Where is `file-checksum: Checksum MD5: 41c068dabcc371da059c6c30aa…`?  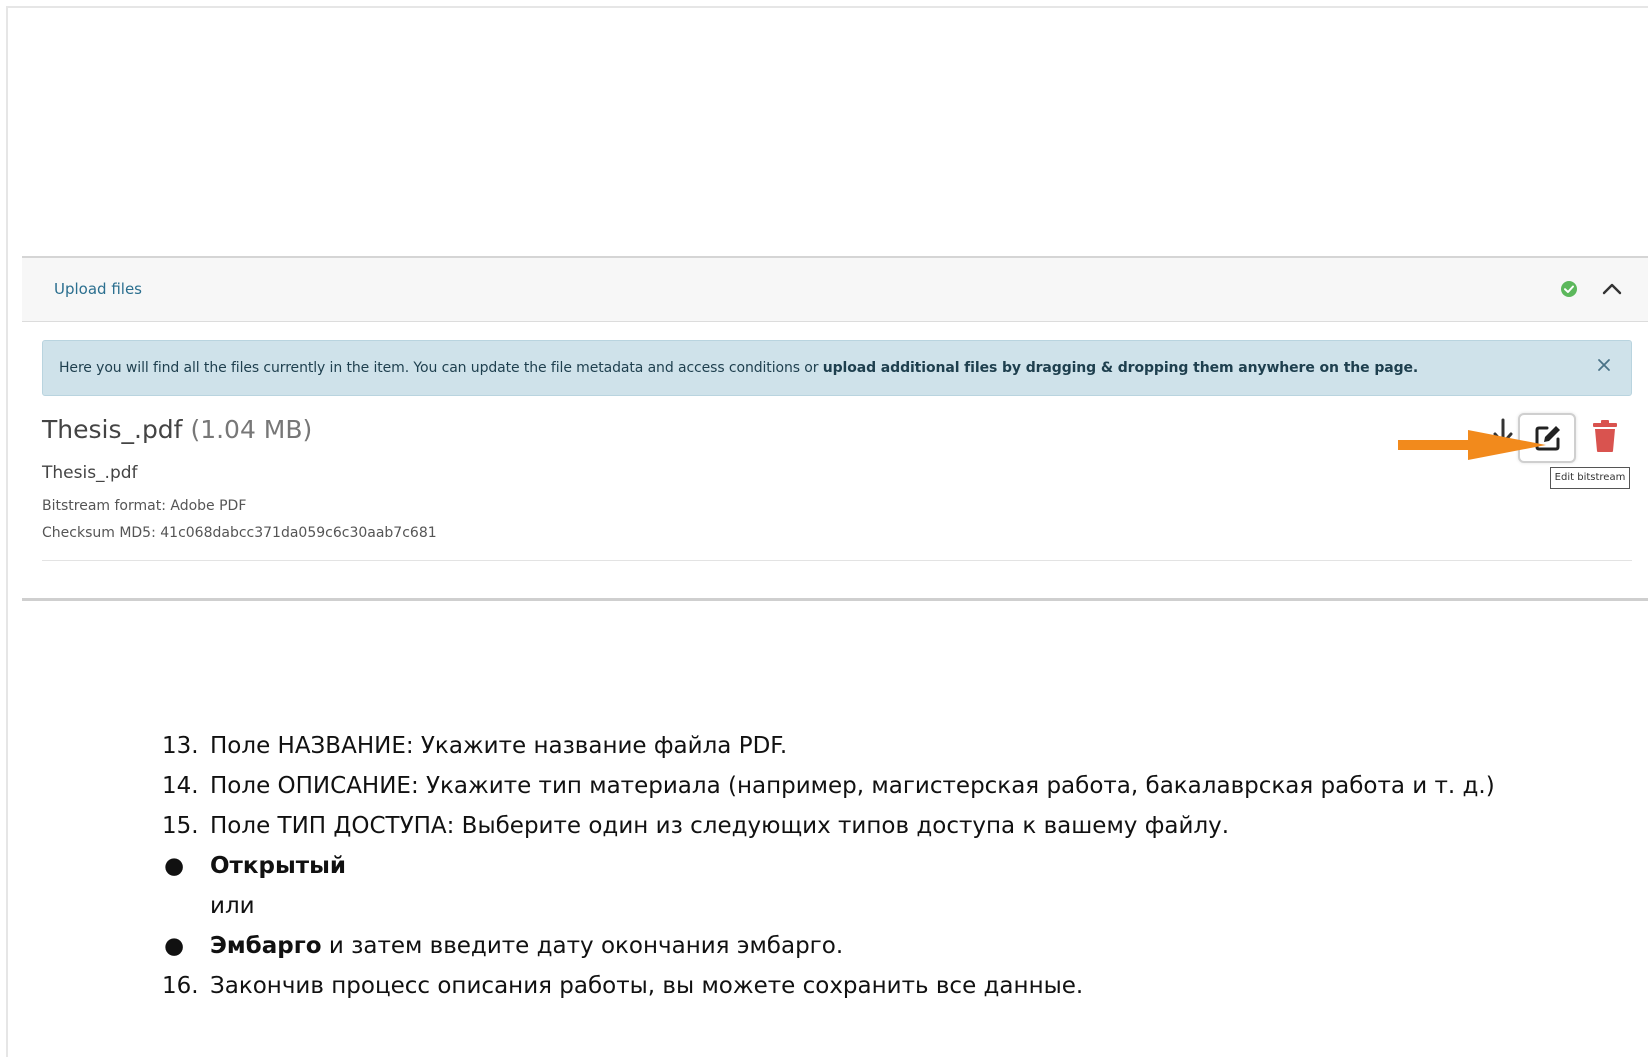
file-checksum: Checksum MD5: 41c068dabcc371da059c6c30aa… is located at coordinates (239, 533).